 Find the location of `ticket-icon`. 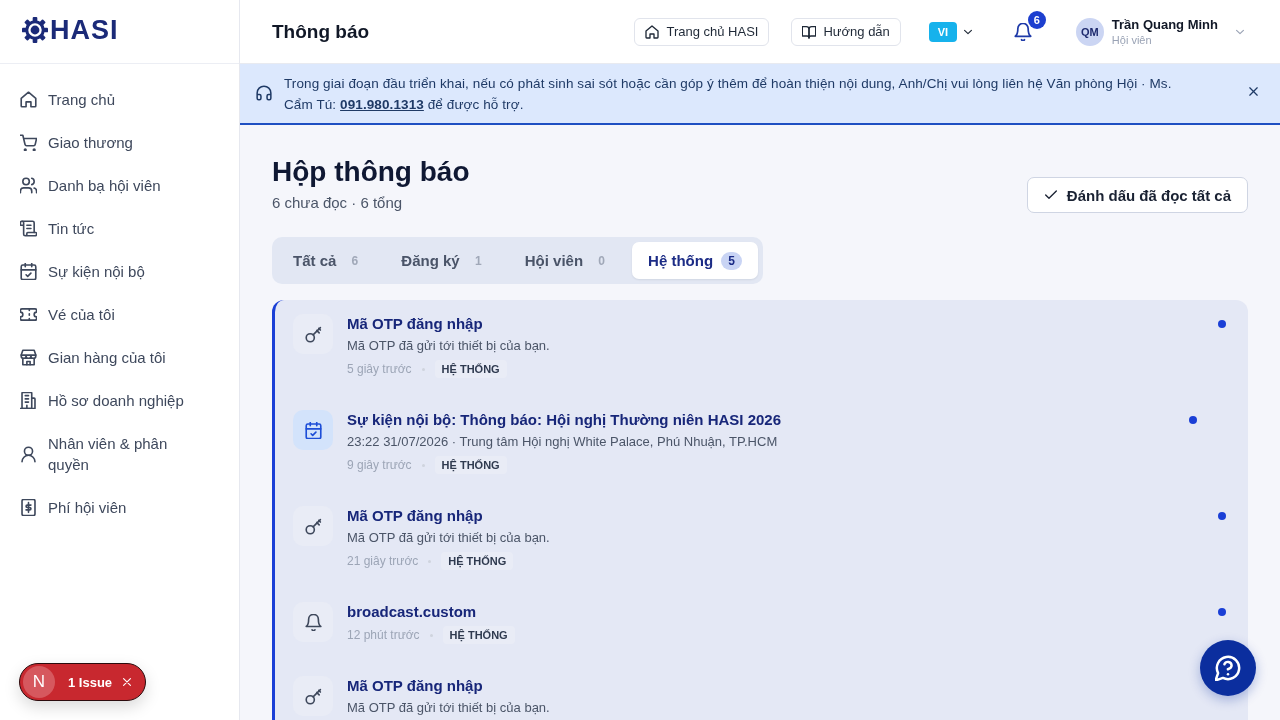

ticket-icon is located at coordinates (28, 314).